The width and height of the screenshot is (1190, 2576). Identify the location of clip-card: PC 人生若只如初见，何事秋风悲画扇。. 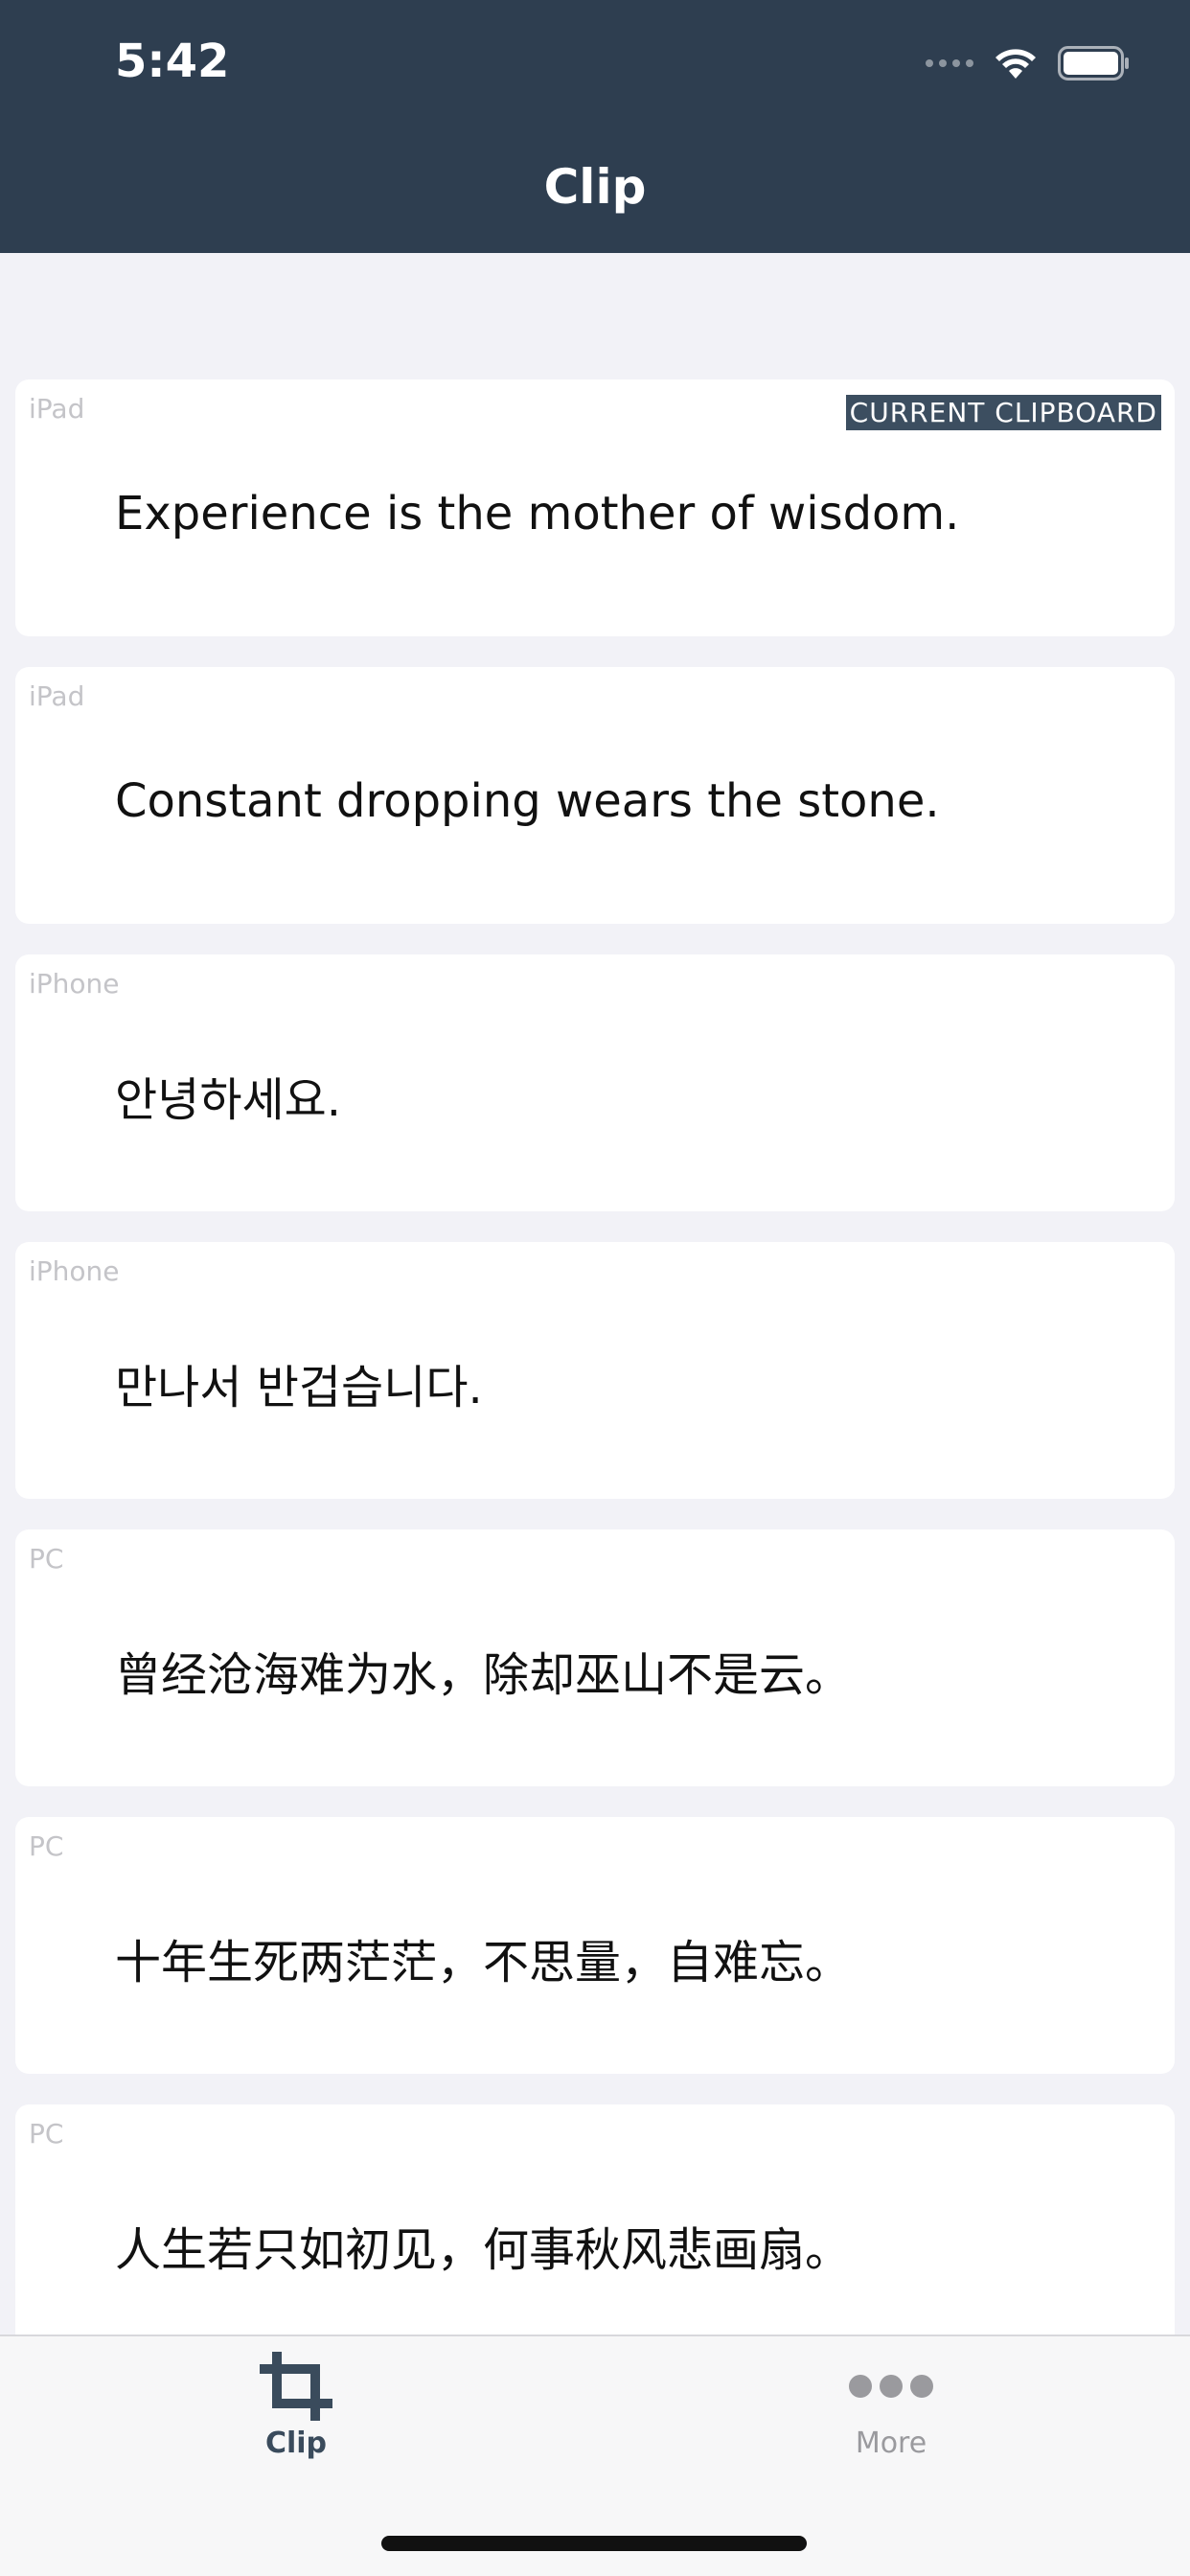
(595, 2232).